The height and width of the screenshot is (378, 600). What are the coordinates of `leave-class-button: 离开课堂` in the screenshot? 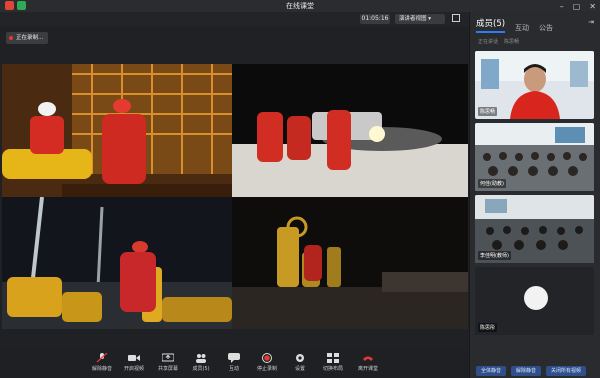 It's located at (368, 362).